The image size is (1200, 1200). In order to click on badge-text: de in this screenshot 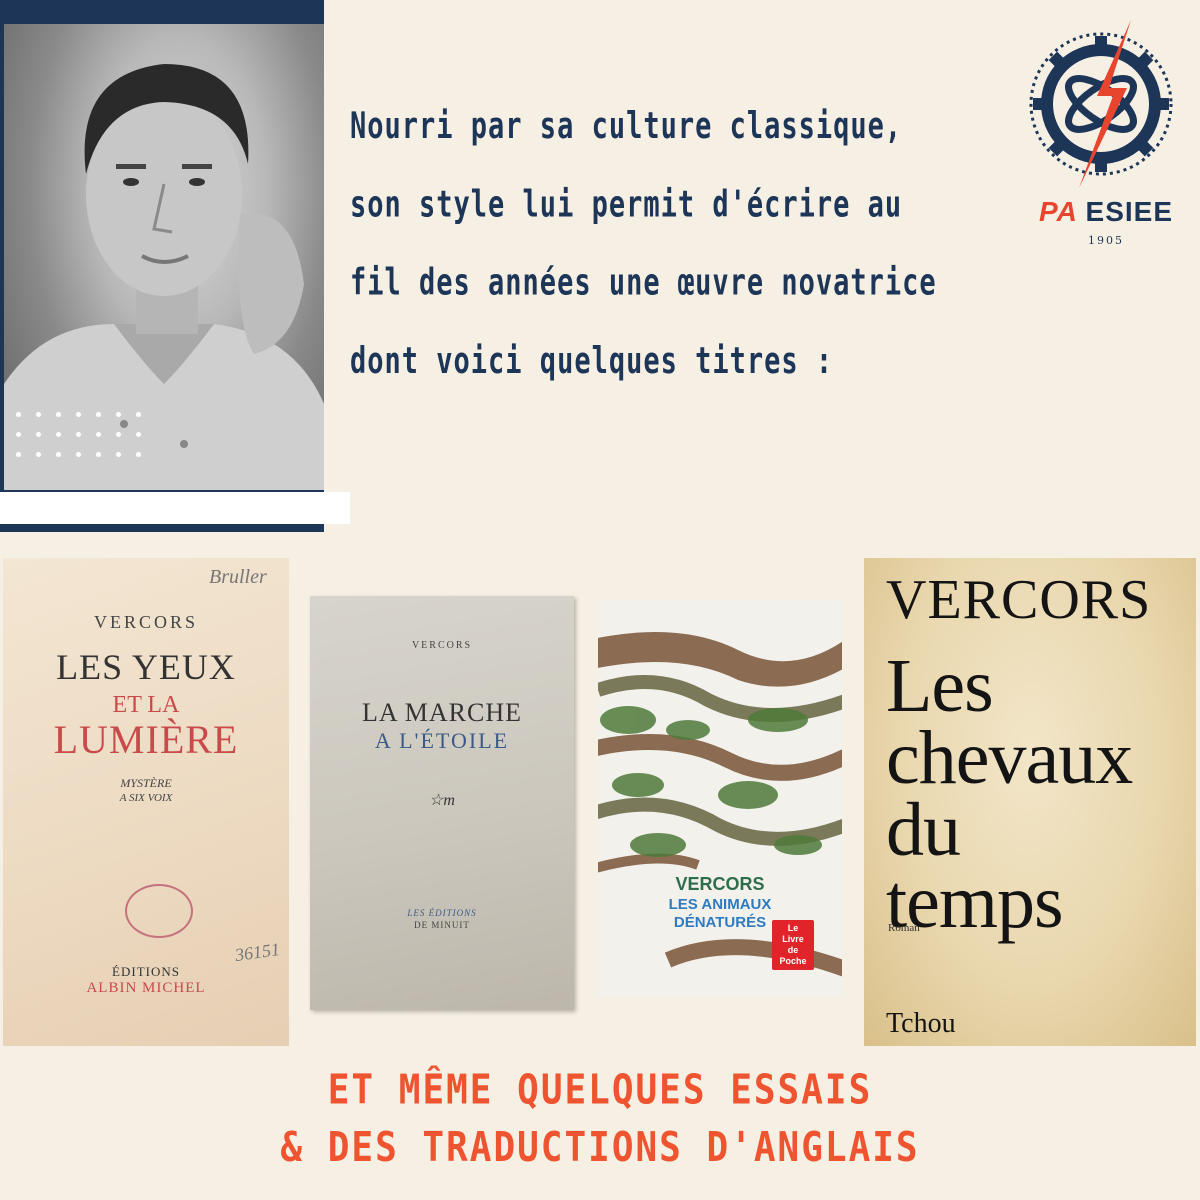, I will do `click(793, 950)`.